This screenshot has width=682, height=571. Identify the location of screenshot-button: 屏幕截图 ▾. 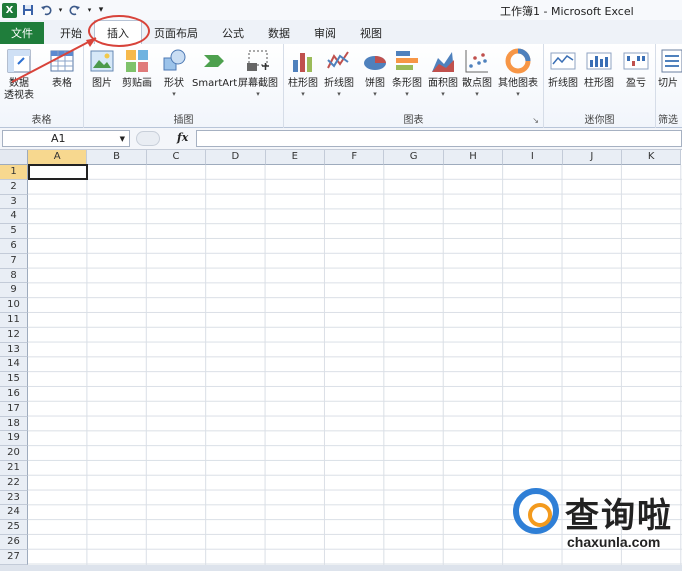
(258, 72).